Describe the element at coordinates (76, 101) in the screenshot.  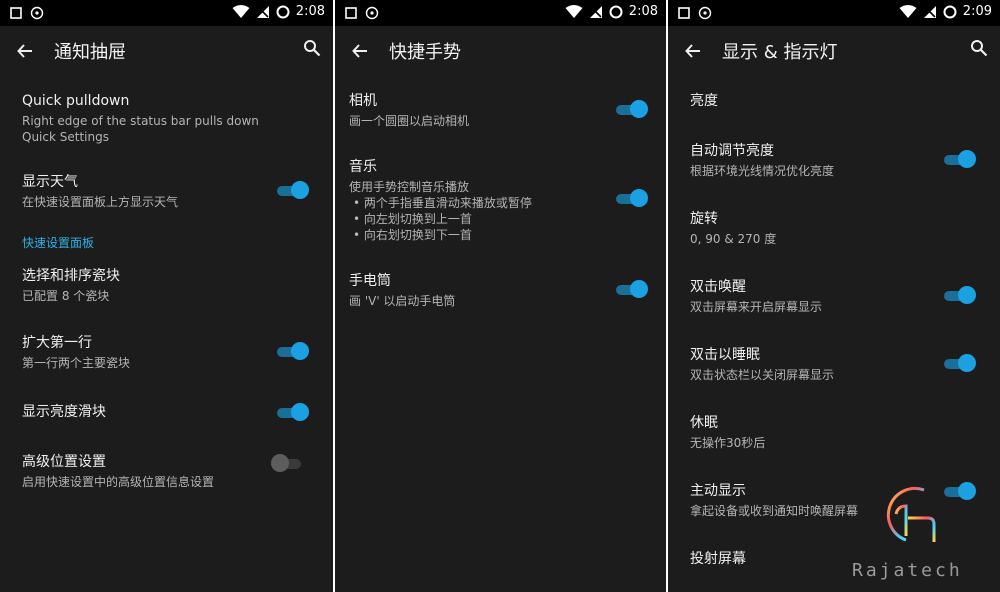
I see `setting-title: Quick pulldown` at that location.